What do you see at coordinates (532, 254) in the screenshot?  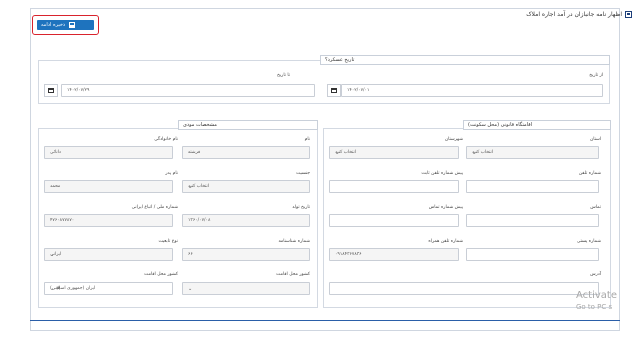 I see `postal-code-input` at bounding box center [532, 254].